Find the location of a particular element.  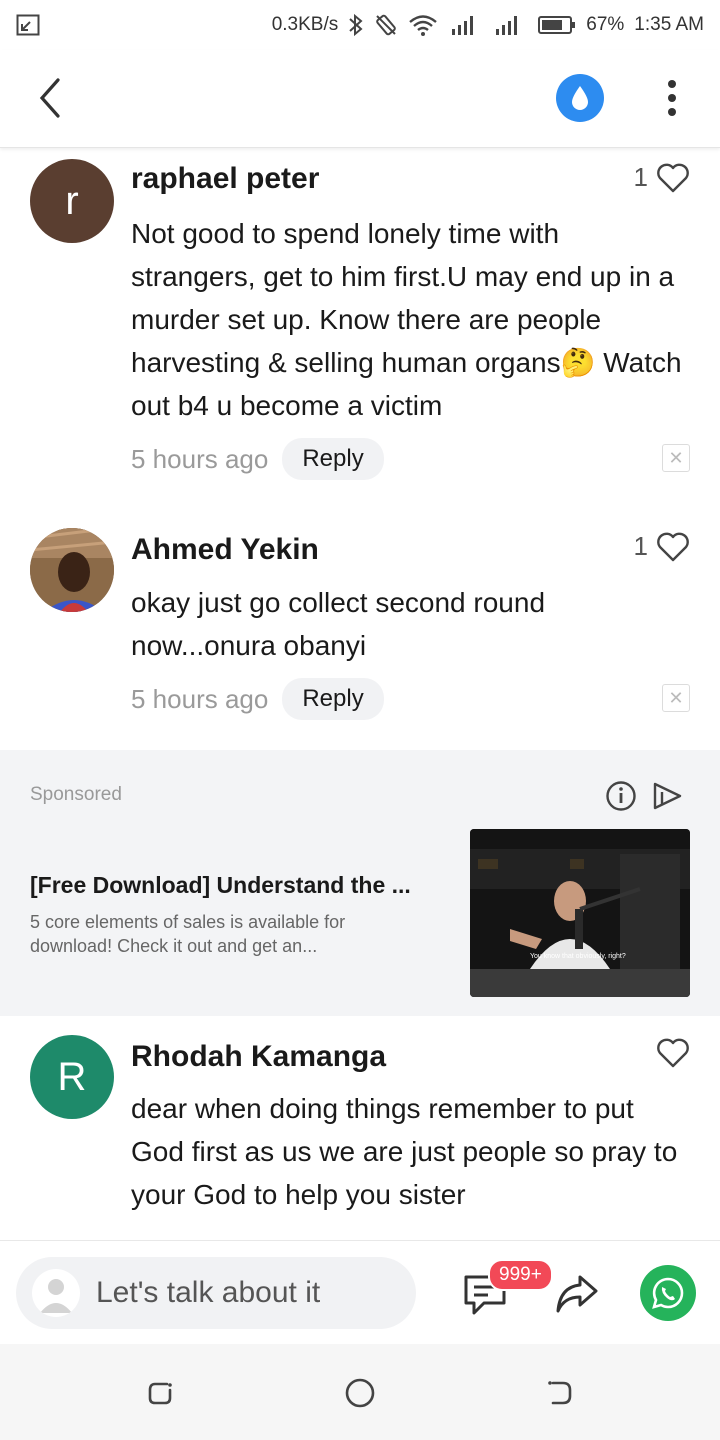

recent-apps-icon is located at coordinates (160, 1393).